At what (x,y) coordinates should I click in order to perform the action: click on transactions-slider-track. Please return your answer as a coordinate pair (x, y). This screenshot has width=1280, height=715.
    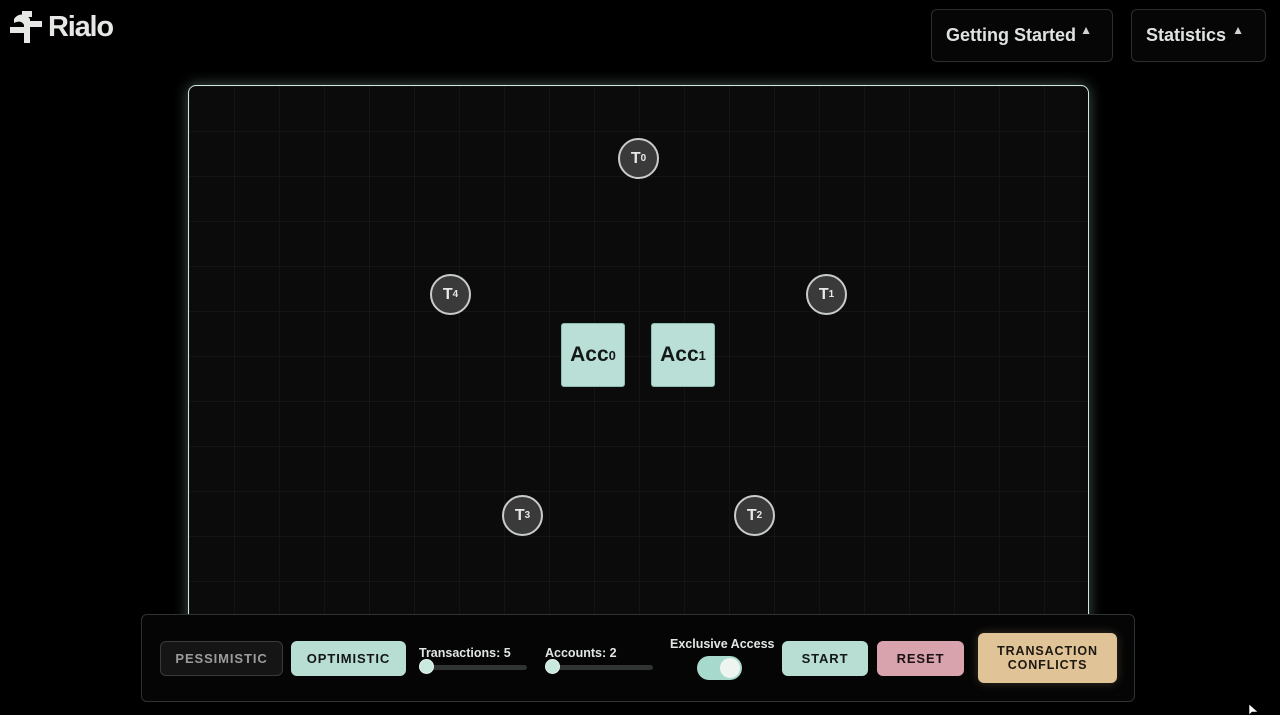
    Looking at the image, I should click on (473, 667).